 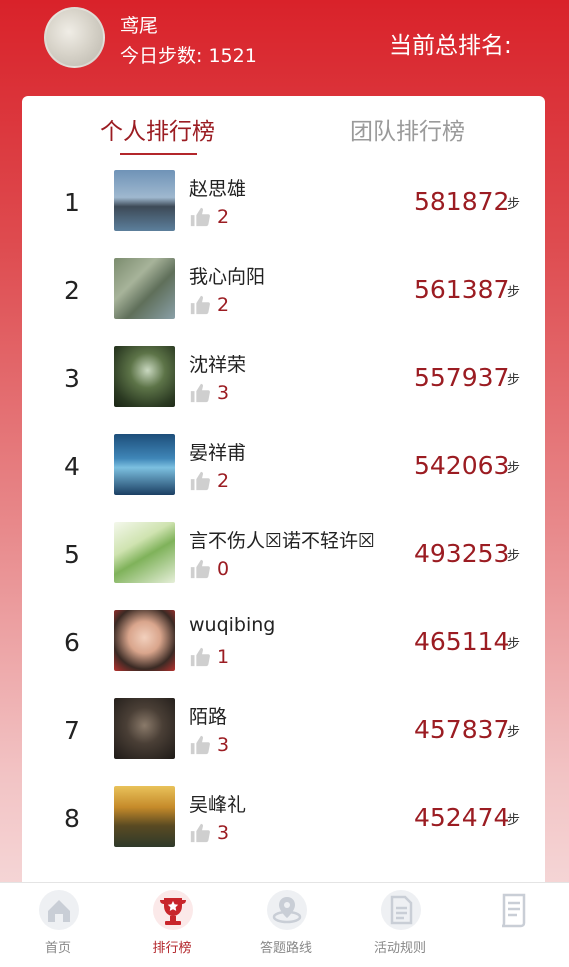 I want to click on active-tab-indicator, so click(x=158, y=154).